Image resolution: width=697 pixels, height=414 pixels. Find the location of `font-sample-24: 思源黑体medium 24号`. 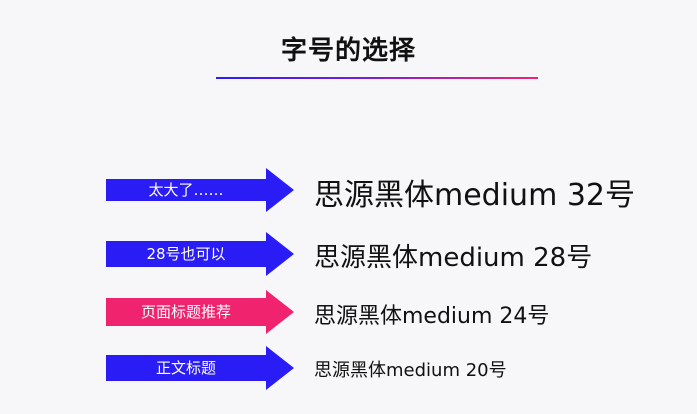

font-sample-24: 思源黑体medium 24号 is located at coordinates (432, 316).